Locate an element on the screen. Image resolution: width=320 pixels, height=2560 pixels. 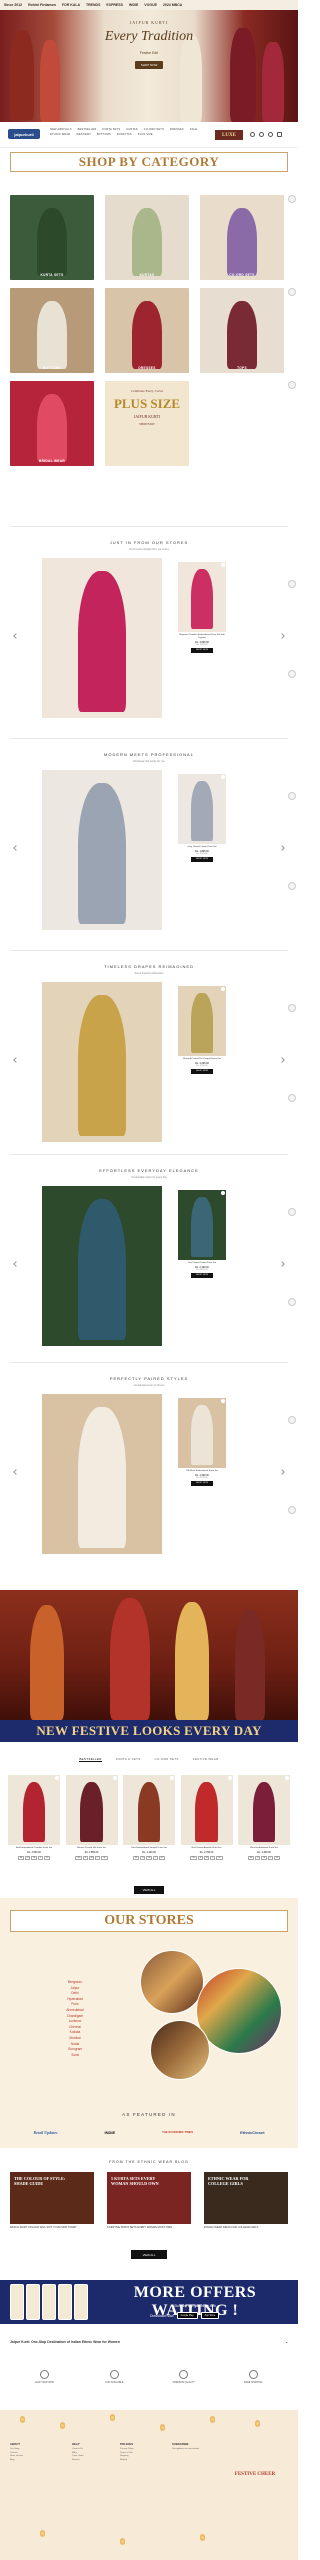
product-name: Red Printed Anarkali Kurta Set is located at coordinates (207, 1848).